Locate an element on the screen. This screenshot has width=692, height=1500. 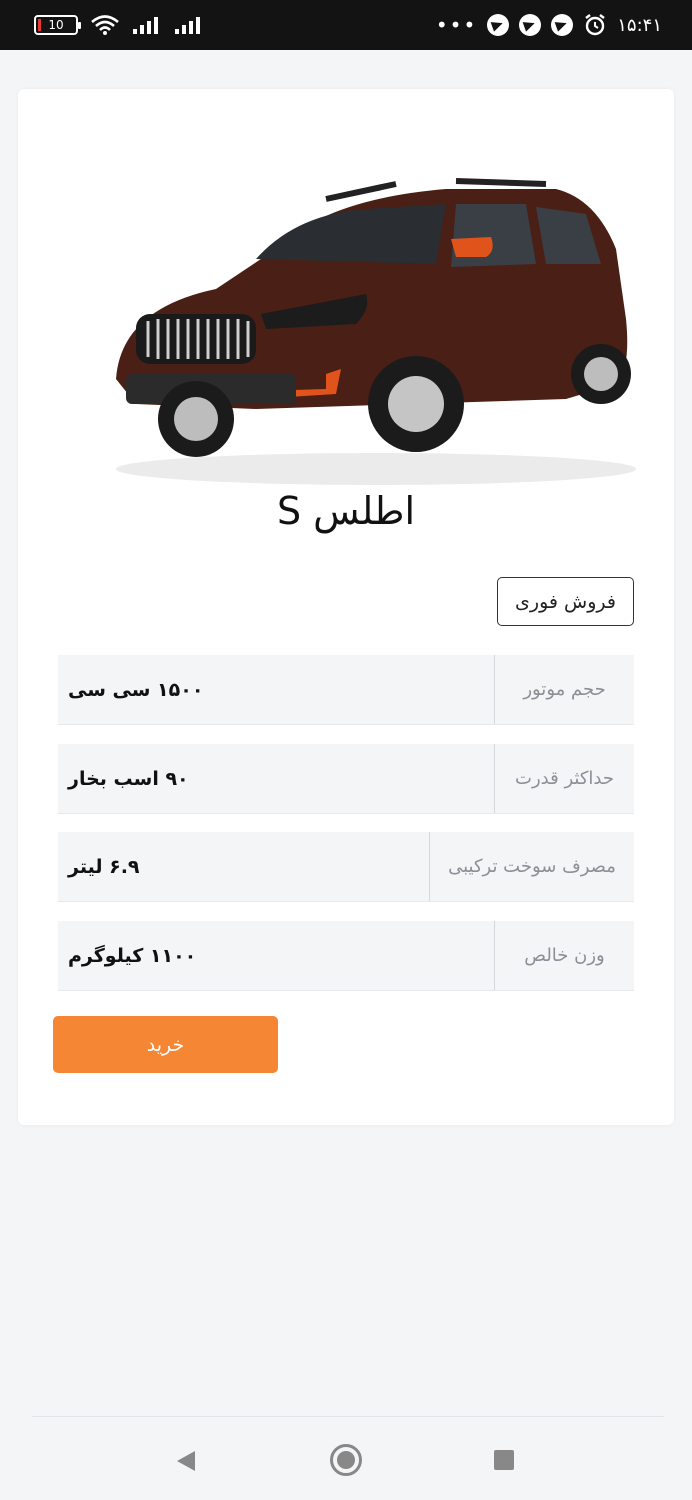
buy-button: خرید is located at coordinates (165, 1044).